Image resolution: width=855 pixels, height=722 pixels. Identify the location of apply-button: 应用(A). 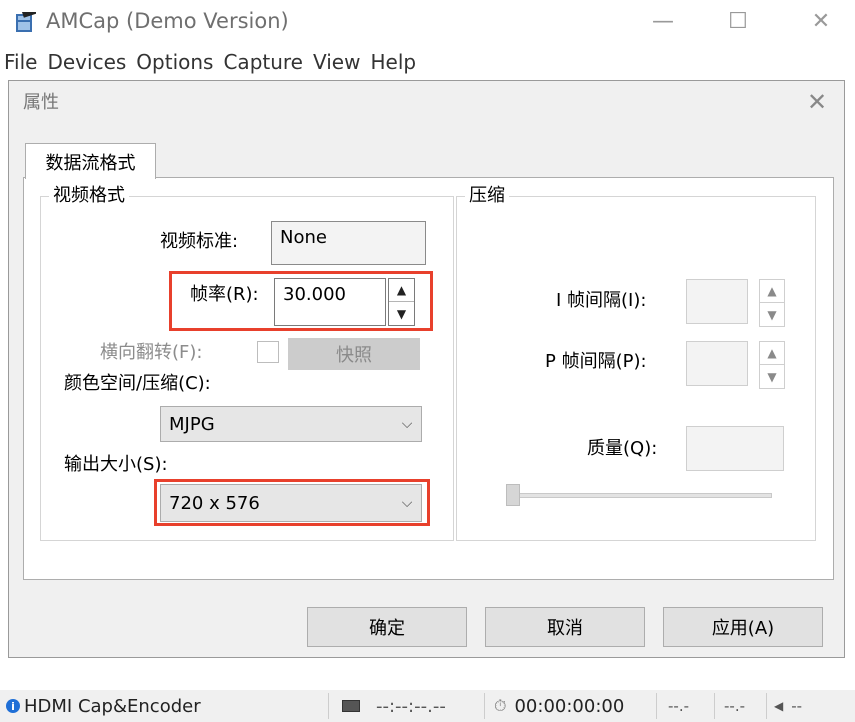
(743, 627).